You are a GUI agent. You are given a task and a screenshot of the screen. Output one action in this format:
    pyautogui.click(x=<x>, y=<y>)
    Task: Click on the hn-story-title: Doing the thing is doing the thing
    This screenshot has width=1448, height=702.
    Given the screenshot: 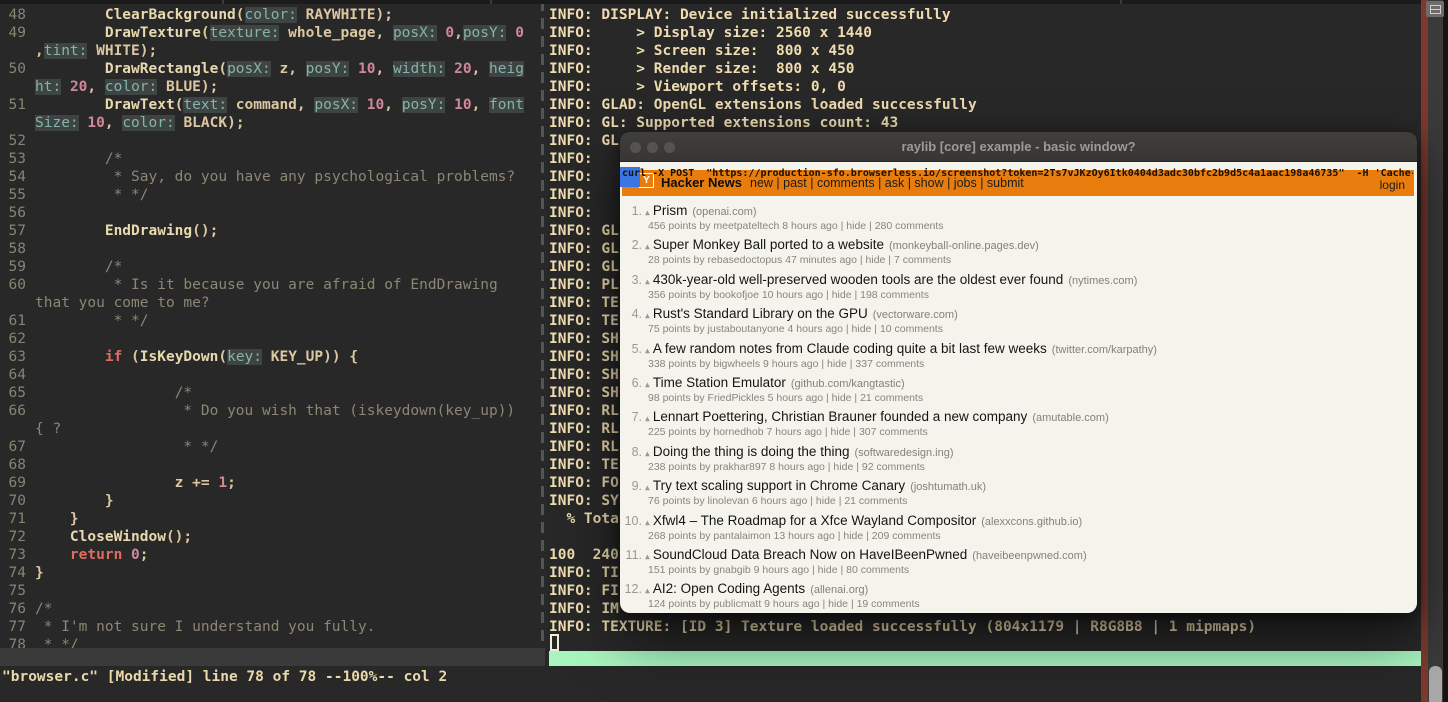 What is the action you would take?
    pyautogui.click(x=751, y=451)
    